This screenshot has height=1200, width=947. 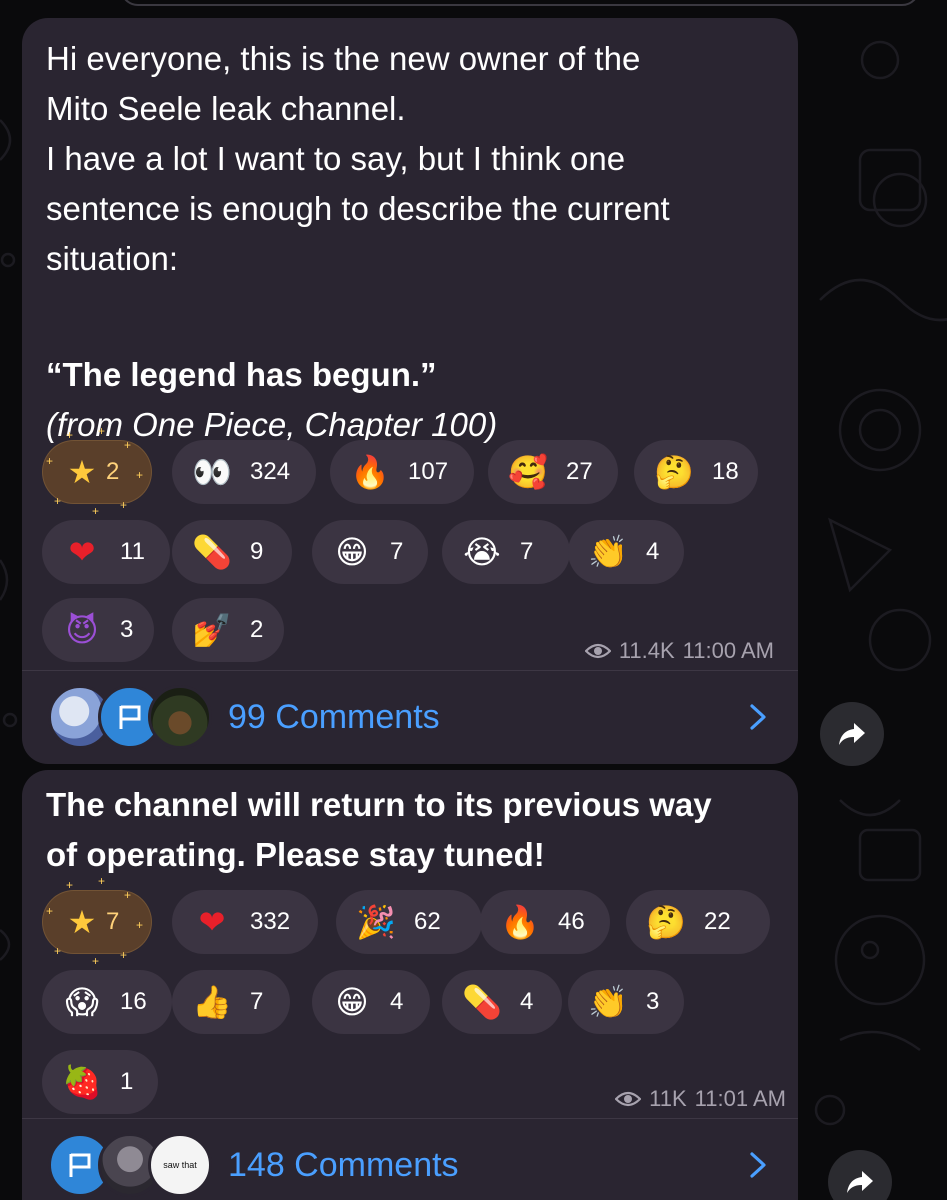 I want to click on reaction-star: + + + + + + + + ★ 7, so click(x=97, y=921).